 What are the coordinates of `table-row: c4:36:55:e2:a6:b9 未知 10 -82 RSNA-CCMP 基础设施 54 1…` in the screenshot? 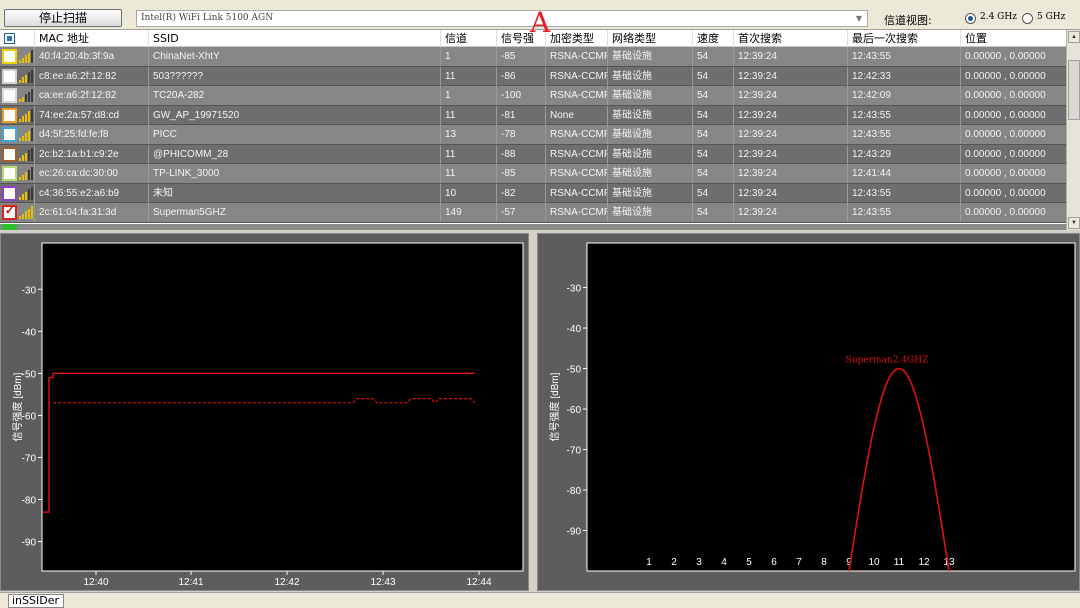 It's located at (533, 193).